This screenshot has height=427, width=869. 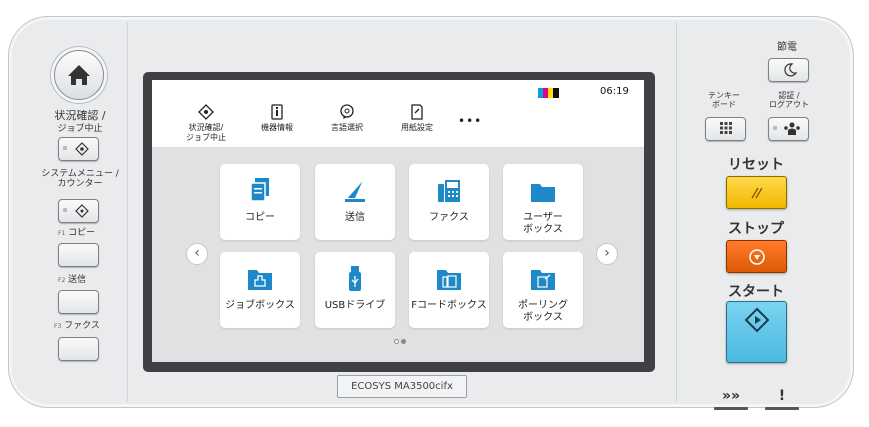 What do you see at coordinates (260, 280) in the screenshot?
I see `job-box-icon` at bounding box center [260, 280].